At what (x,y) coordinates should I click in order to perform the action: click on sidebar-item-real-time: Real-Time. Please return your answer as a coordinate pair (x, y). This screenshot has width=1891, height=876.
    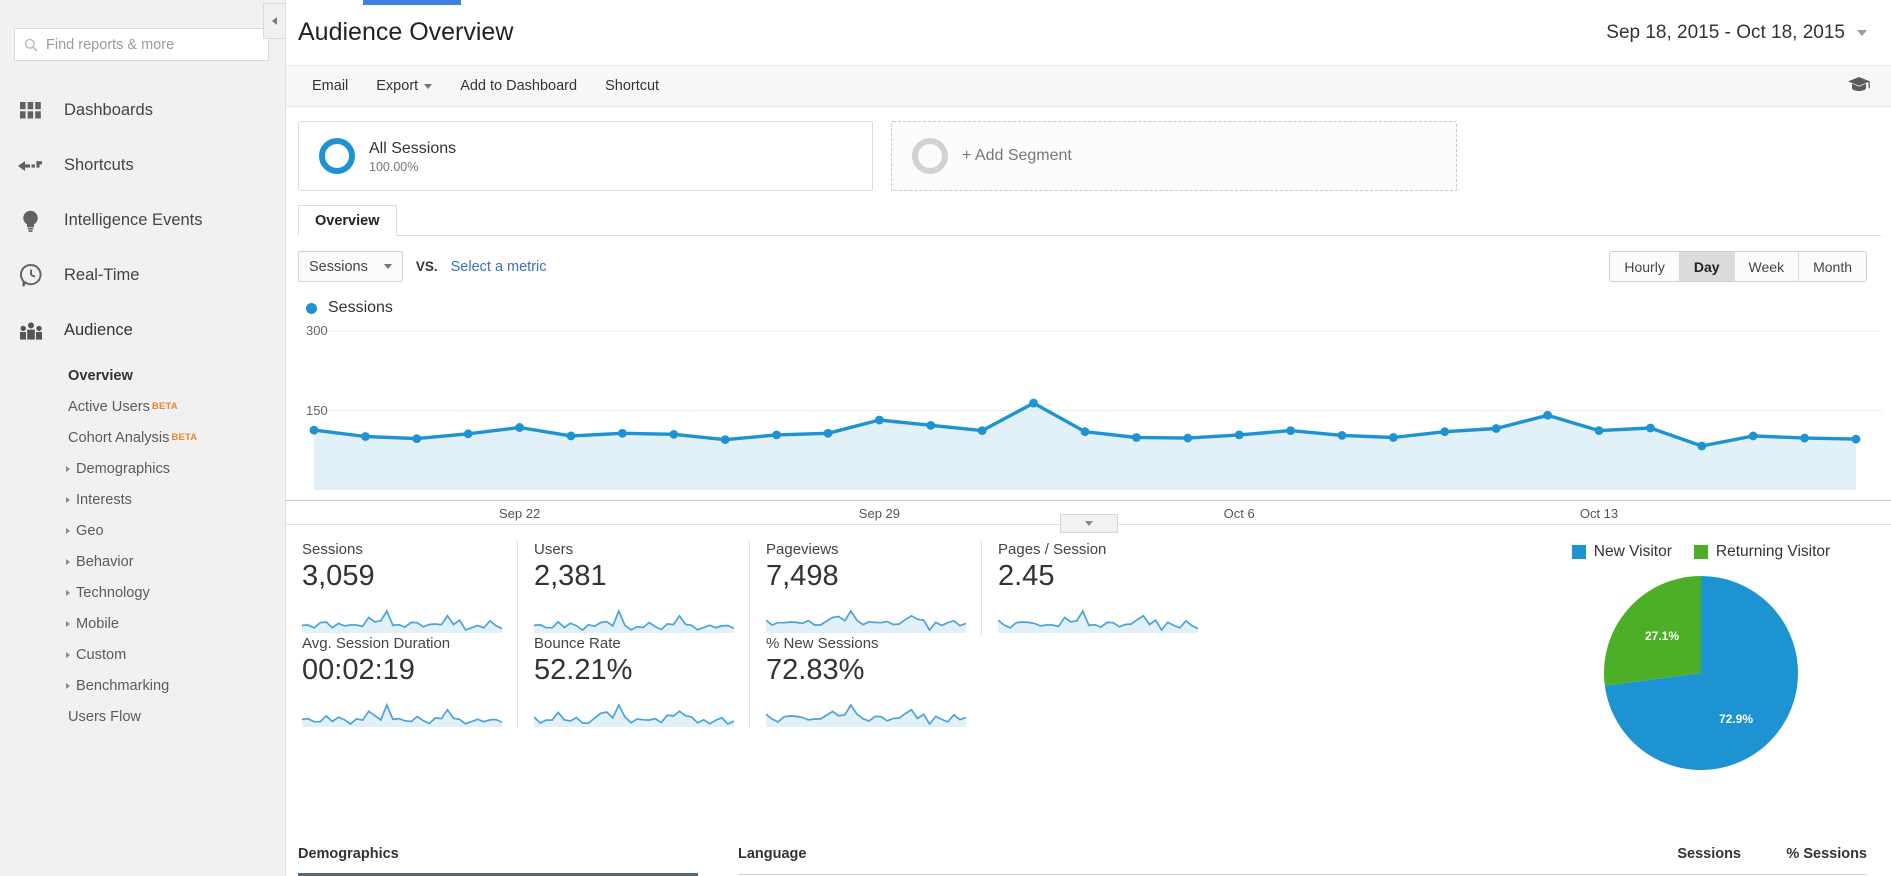
    Looking at the image, I should click on (142, 275).